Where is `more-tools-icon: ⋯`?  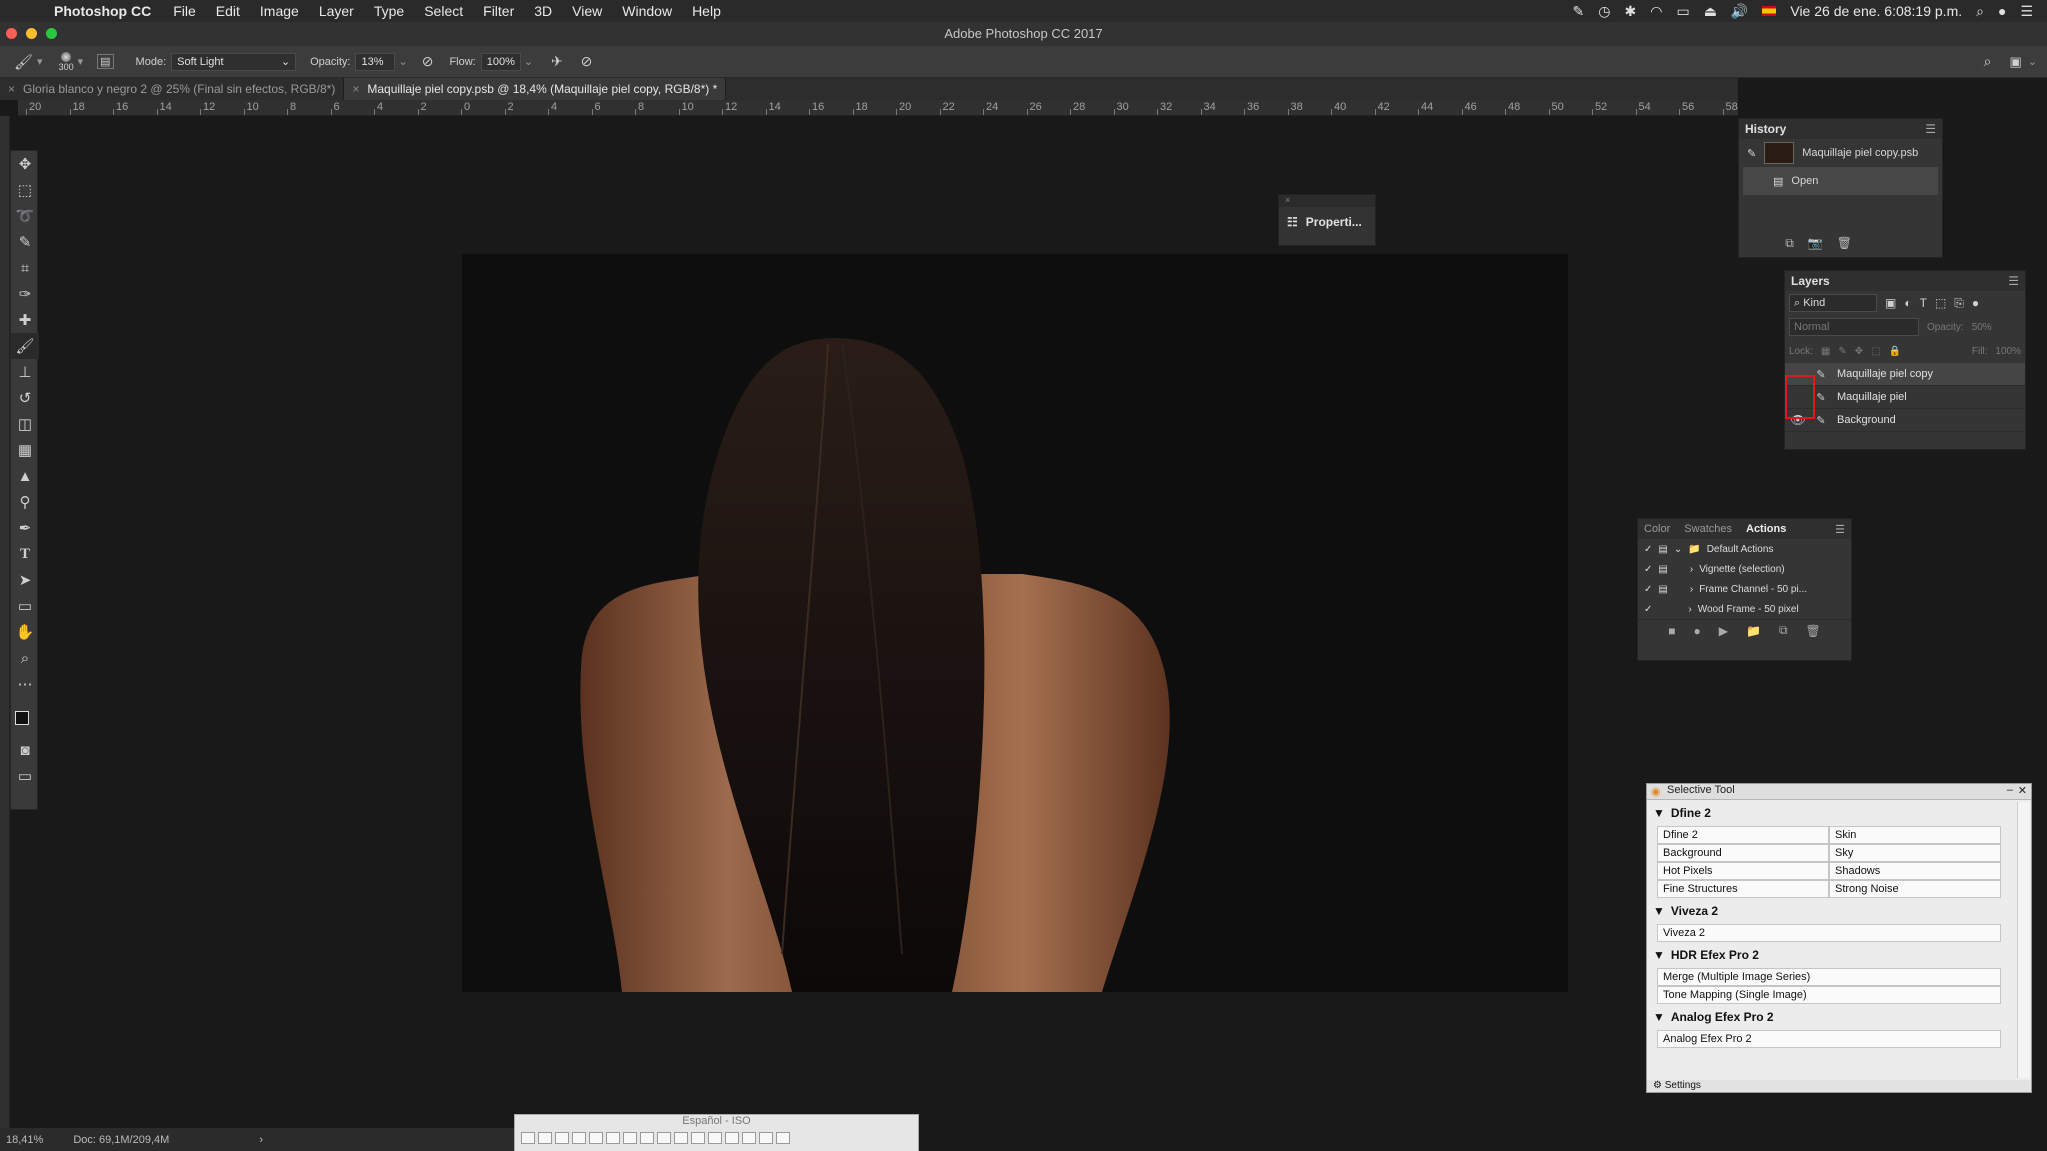 more-tools-icon: ⋯ is located at coordinates (25, 684).